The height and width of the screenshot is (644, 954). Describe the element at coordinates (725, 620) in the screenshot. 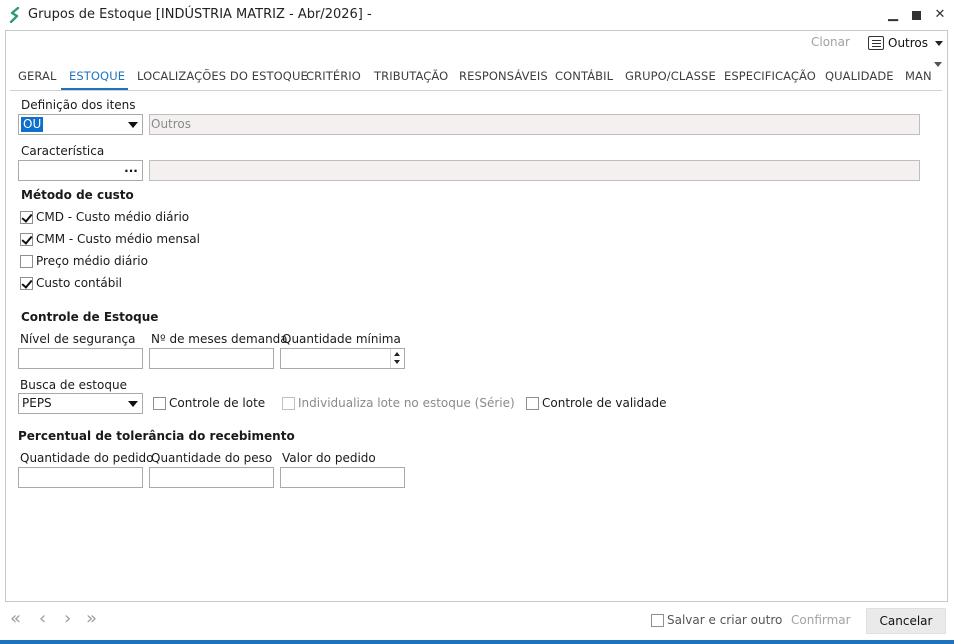

I see `salvar-criar-outro-label: Salvar e criar outro` at that location.